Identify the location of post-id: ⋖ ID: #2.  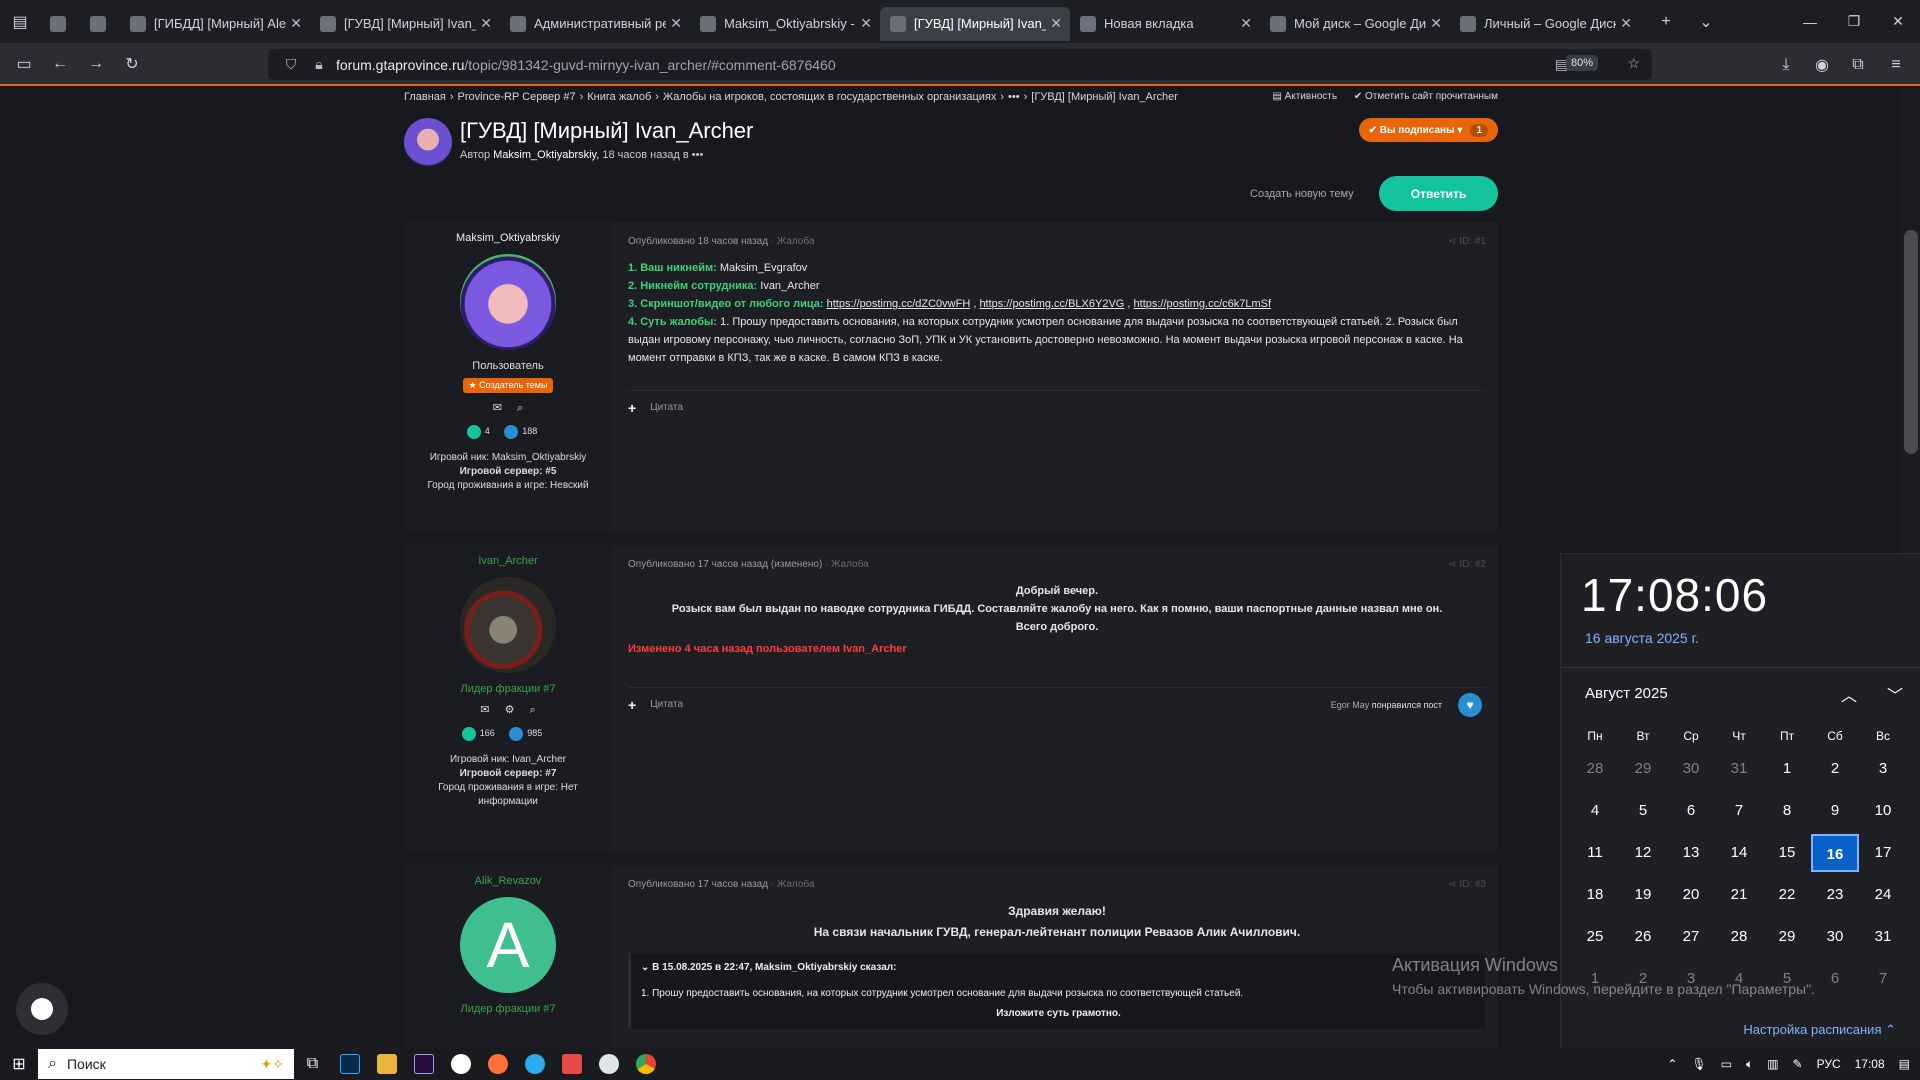
(1467, 564).